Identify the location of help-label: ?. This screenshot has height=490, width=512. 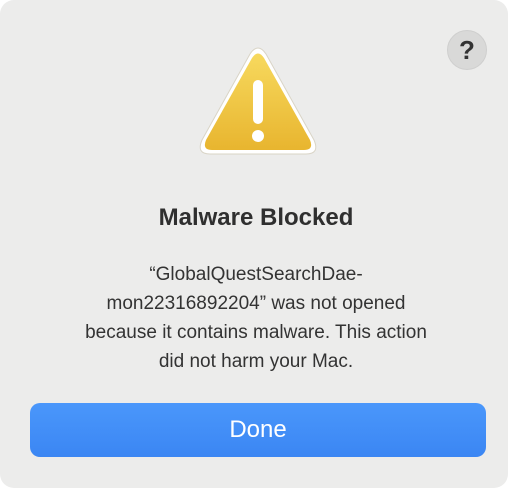
(467, 49).